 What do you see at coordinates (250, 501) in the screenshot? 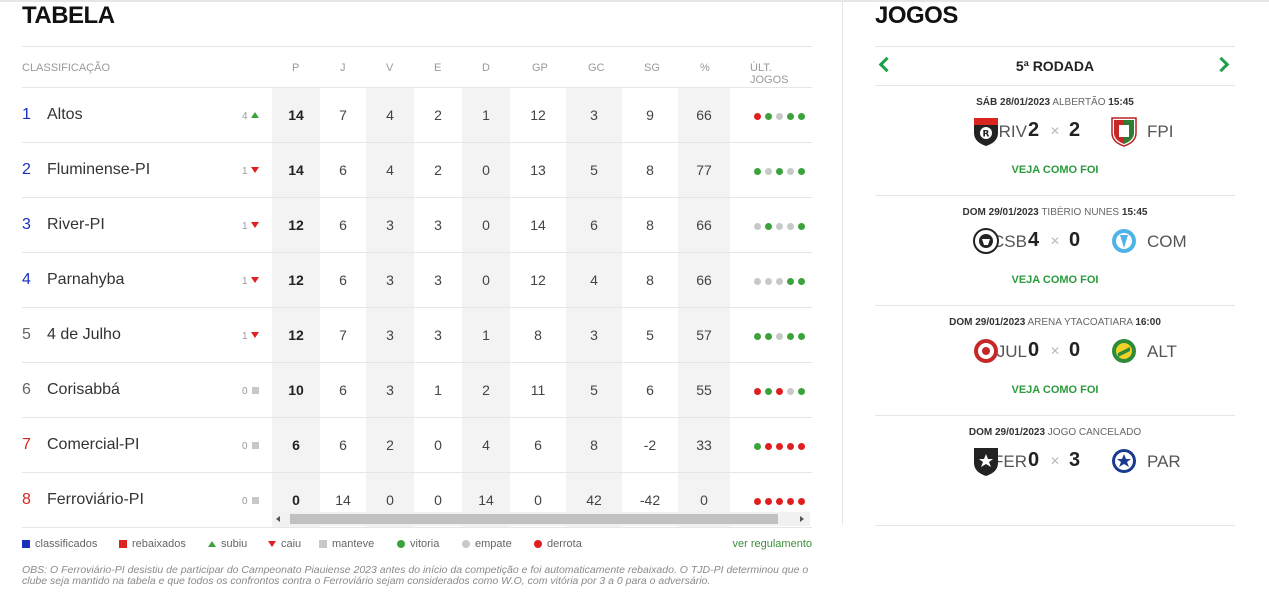
I see `row-variation: 0` at bounding box center [250, 501].